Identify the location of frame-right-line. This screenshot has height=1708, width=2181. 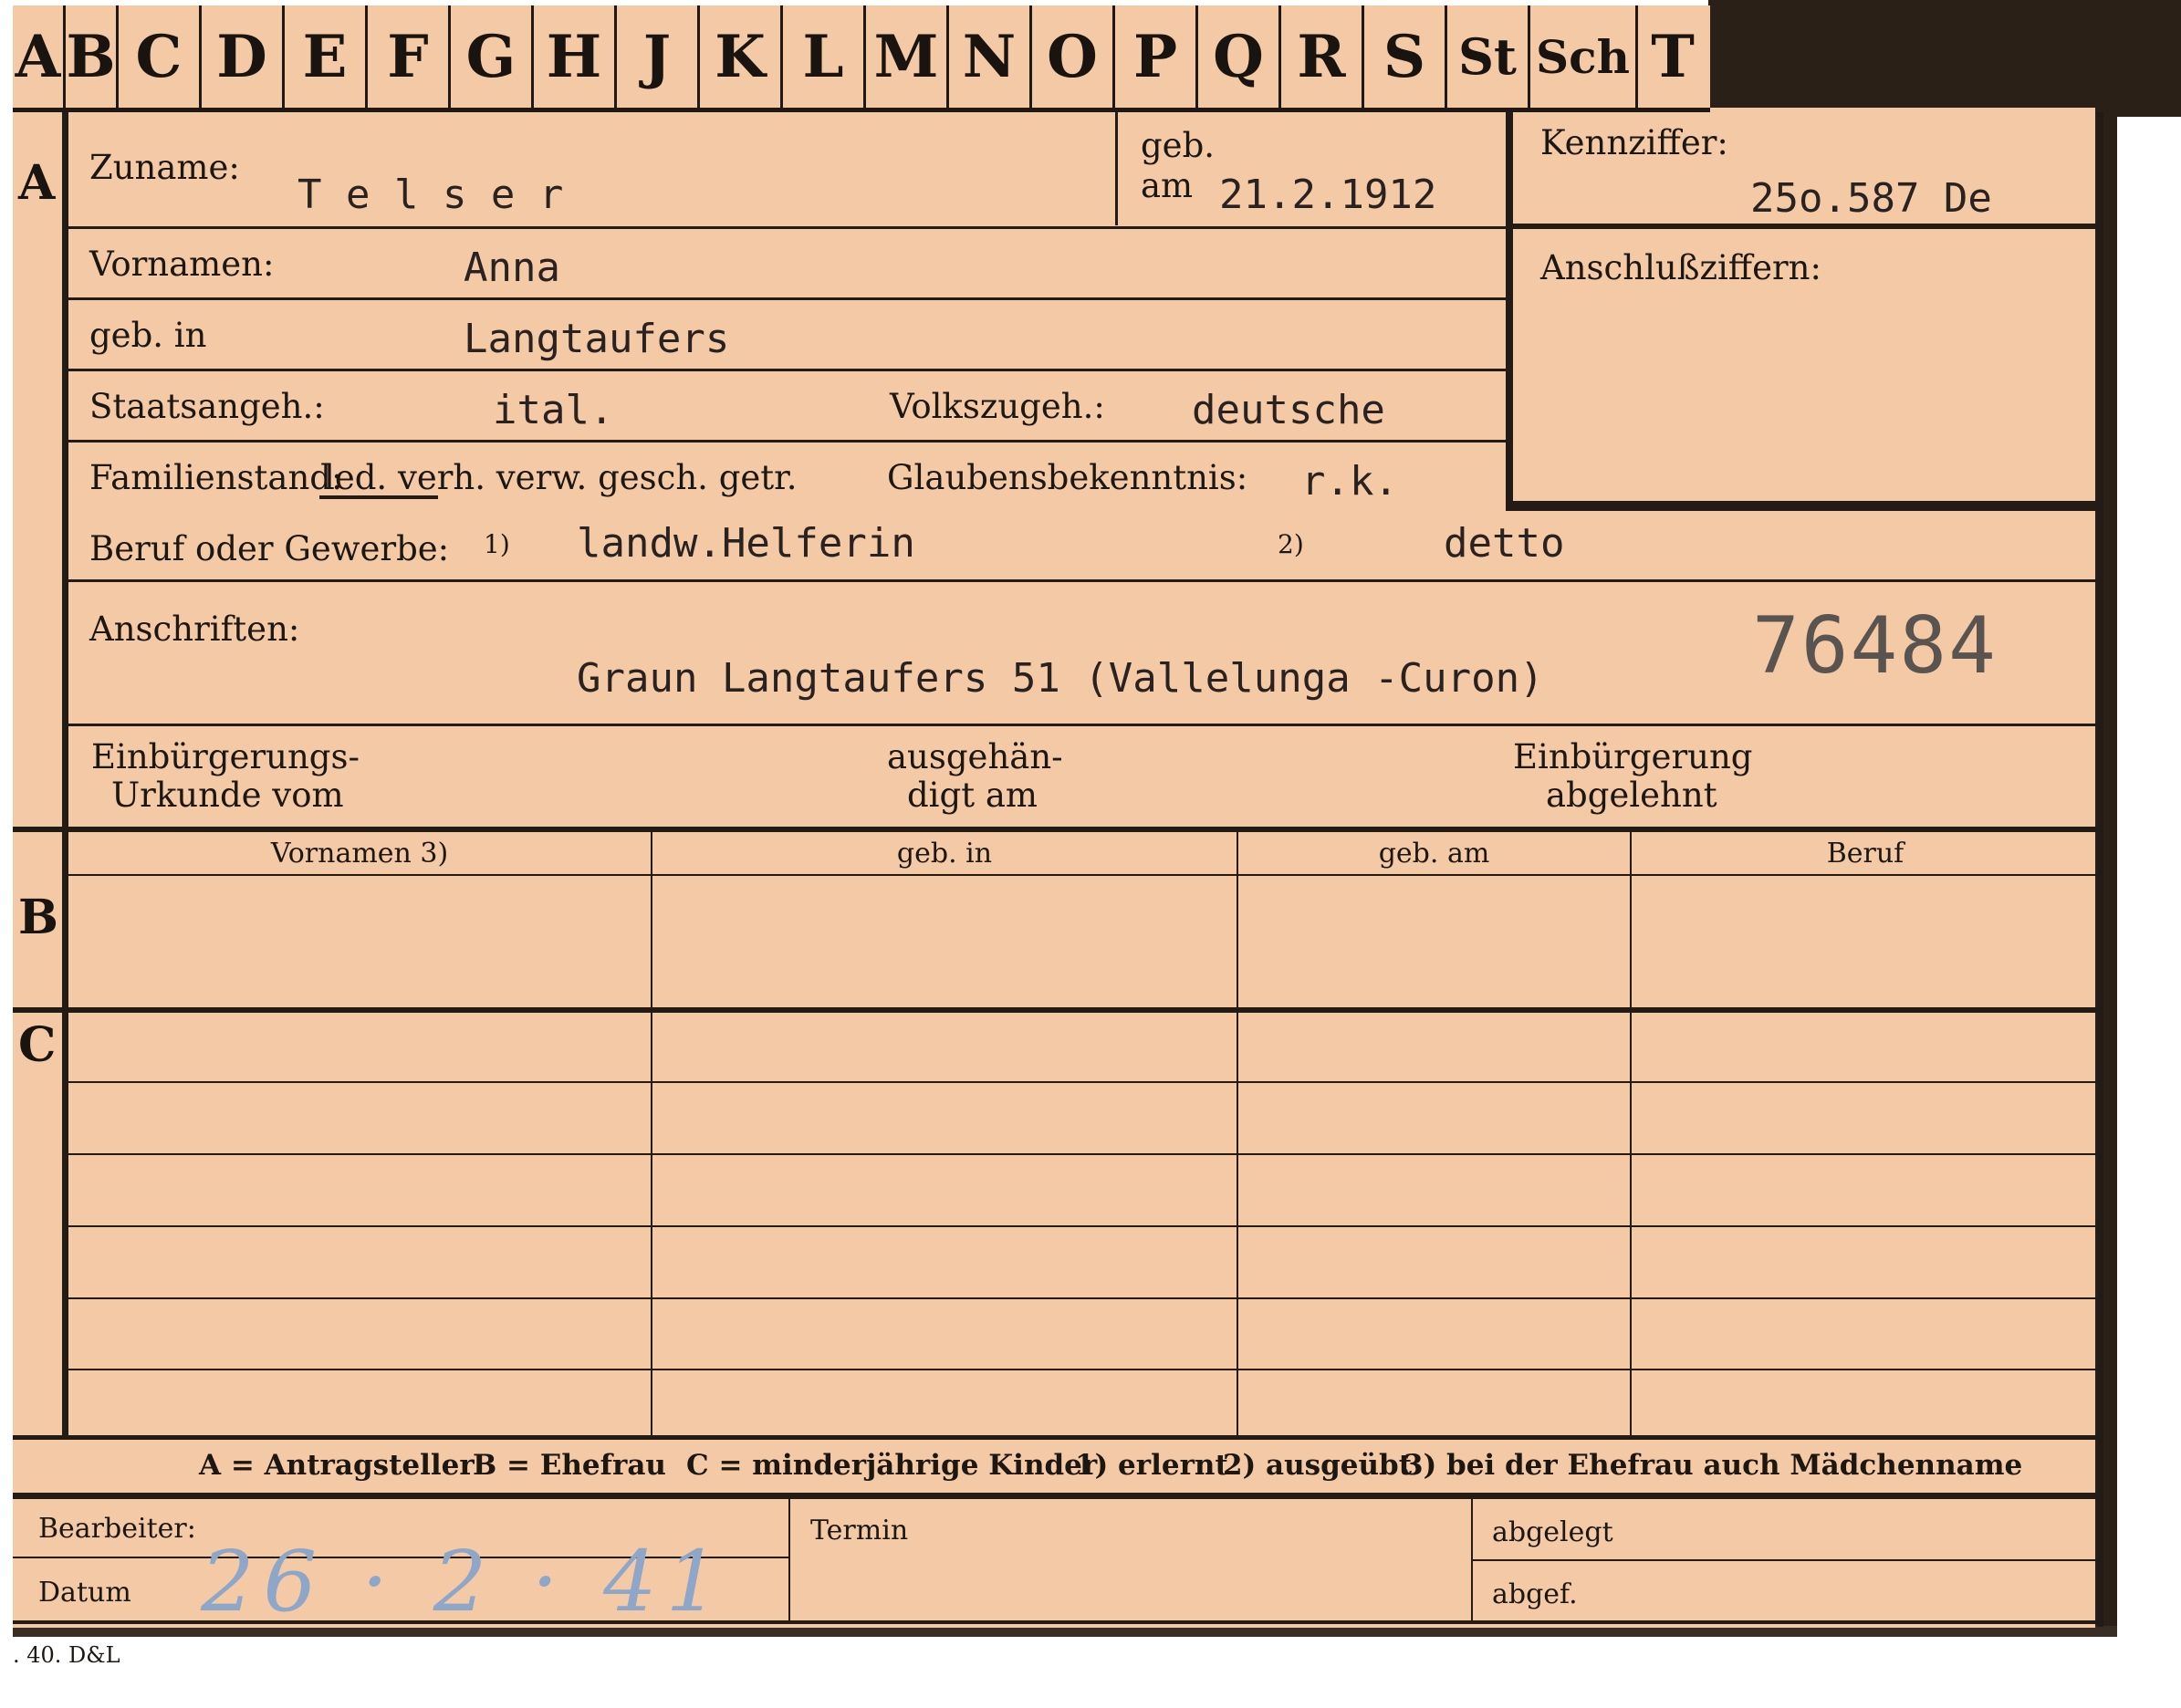
(2100, 869).